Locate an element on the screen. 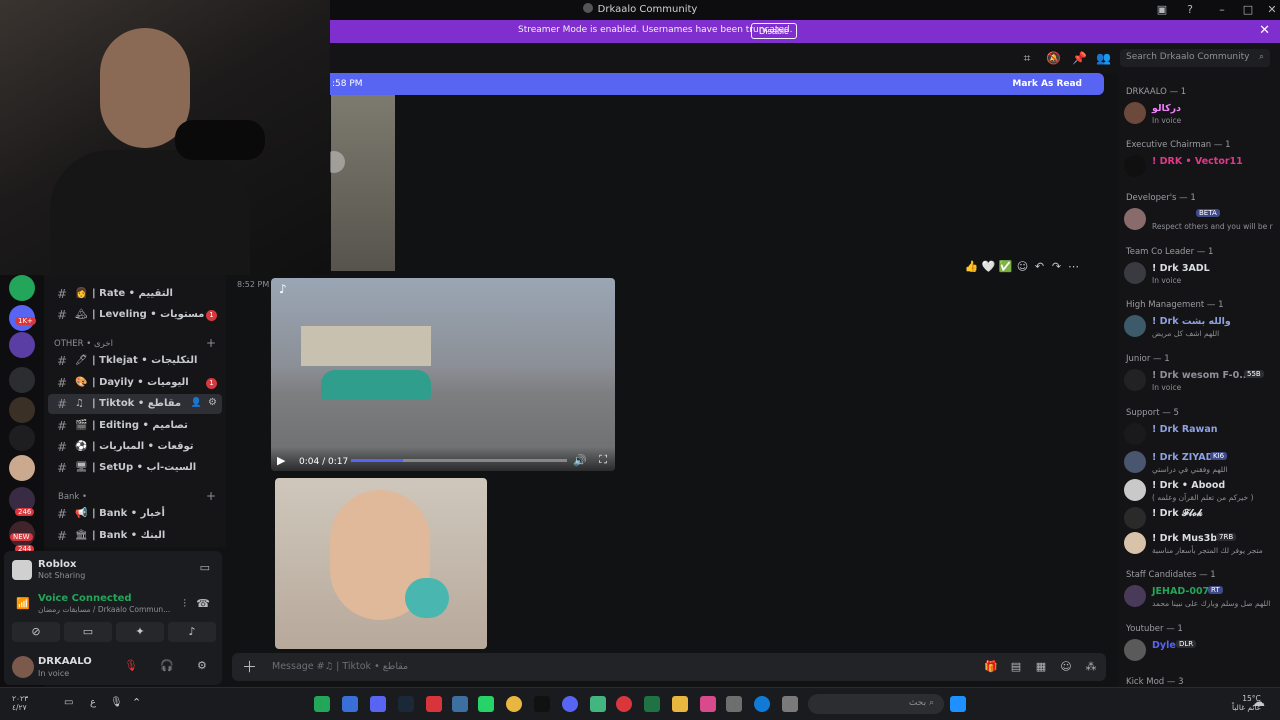 The image size is (1280, 720). edge-icon is located at coordinates (762, 704).